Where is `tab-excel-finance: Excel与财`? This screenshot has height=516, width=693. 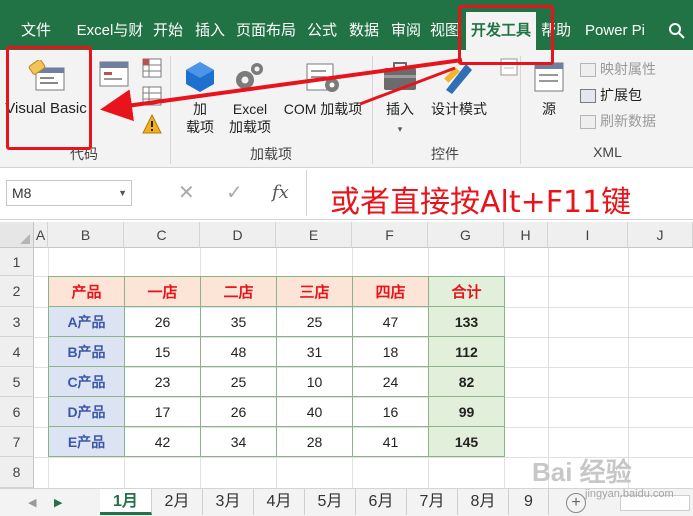
tab-excel-finance: Excel与财 is located at coordinates (110, 31).